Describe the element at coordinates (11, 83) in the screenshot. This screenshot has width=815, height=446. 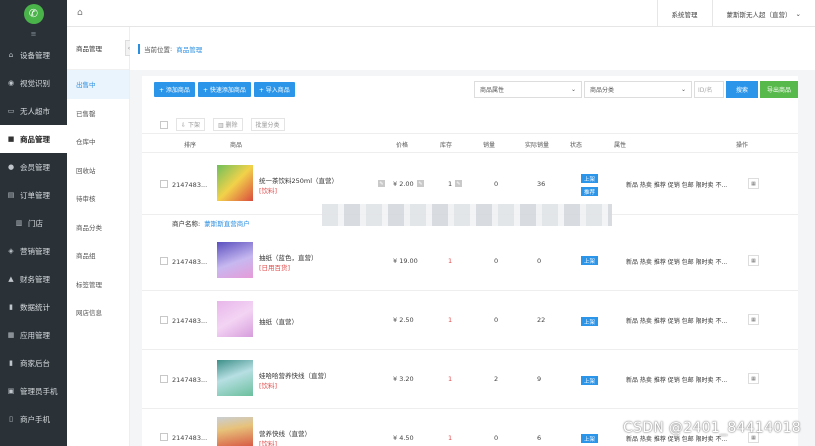
I see `eye-icon: ◉` at that location.